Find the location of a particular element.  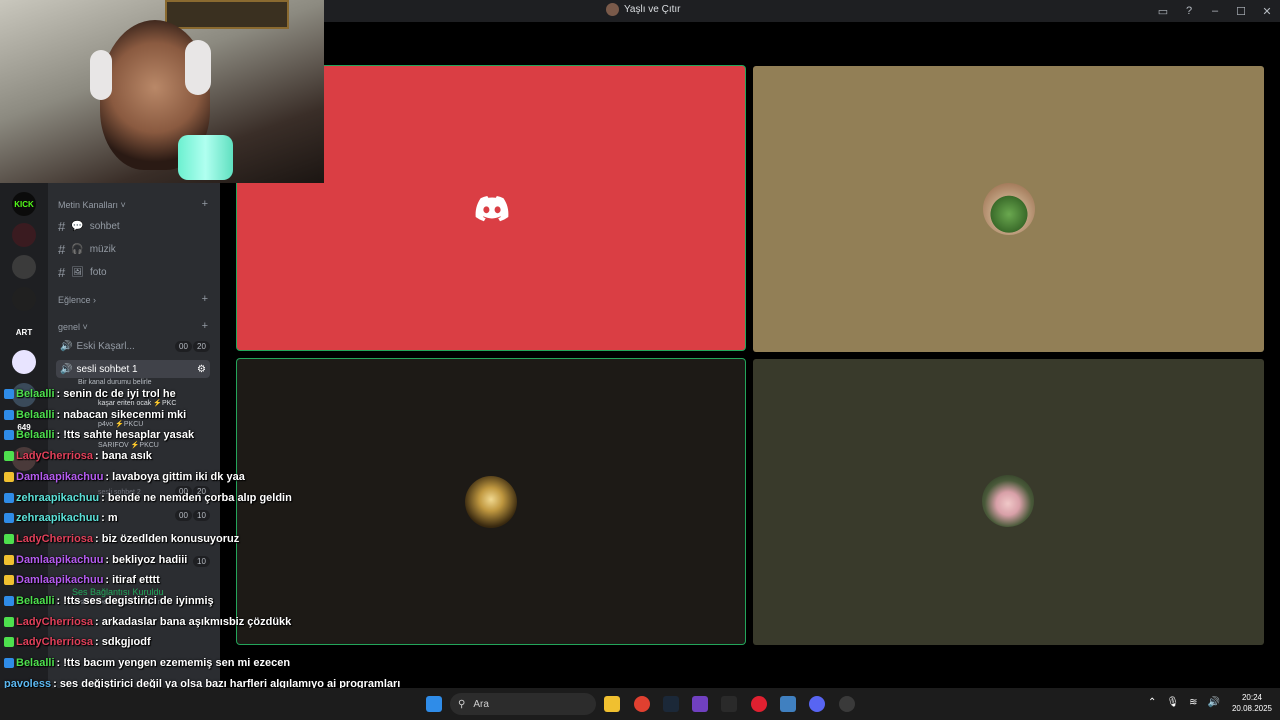

taskbar-search: ⚲ Ara is located at coordinates (523, 704).